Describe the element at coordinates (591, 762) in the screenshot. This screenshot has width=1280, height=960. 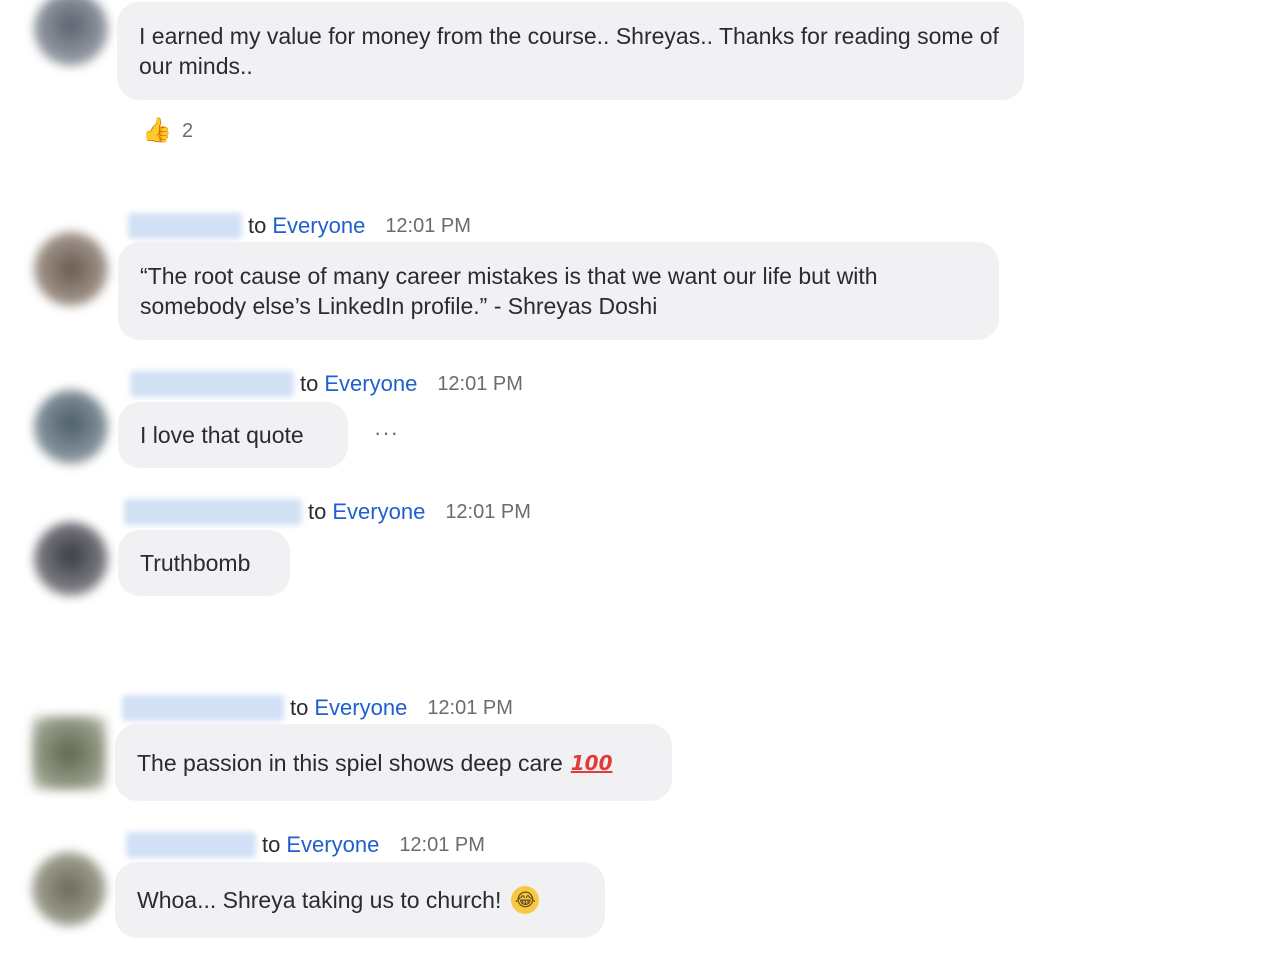
I see `hundred-points-icon: 100` at that location.